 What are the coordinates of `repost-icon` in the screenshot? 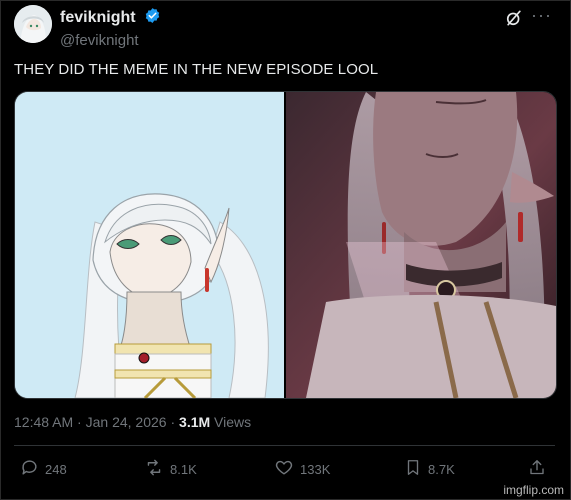 It's located at (154, 469).